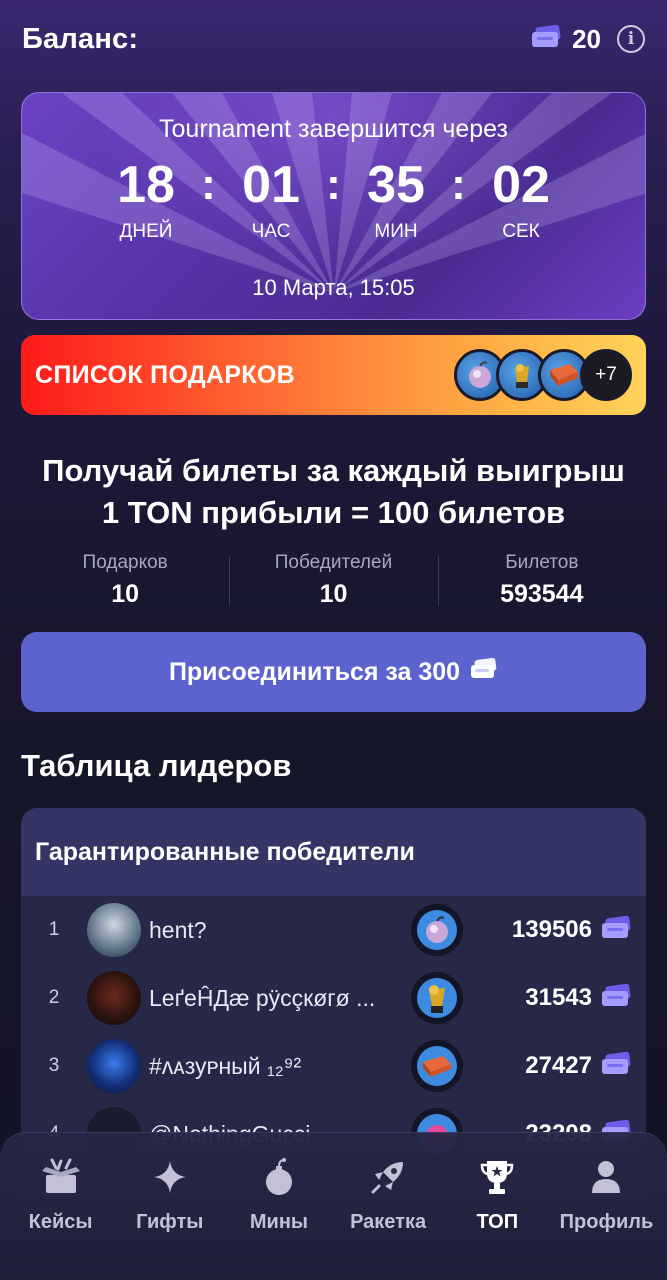 This screenshot has height=1280, width=667. What do you see at coordinates (437, 998) in the screenshot?
I see `trophy-gift-icon` at bounding box center [437, 998].